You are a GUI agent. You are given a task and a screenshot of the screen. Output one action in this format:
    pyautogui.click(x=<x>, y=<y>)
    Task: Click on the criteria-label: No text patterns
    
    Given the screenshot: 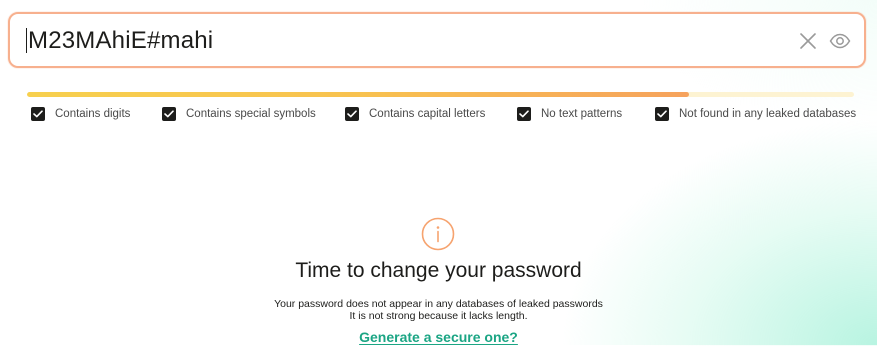 What is the action you would take?
    pyautogui.click(x=582, y=114)
    